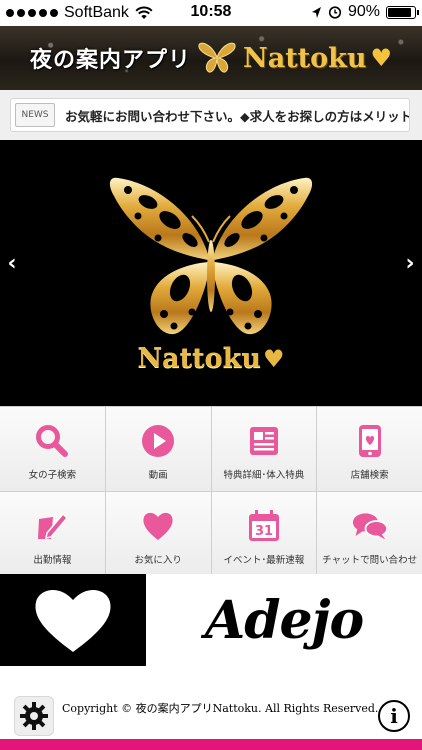  I want to click on status-right: 90%, so click(365, 12).